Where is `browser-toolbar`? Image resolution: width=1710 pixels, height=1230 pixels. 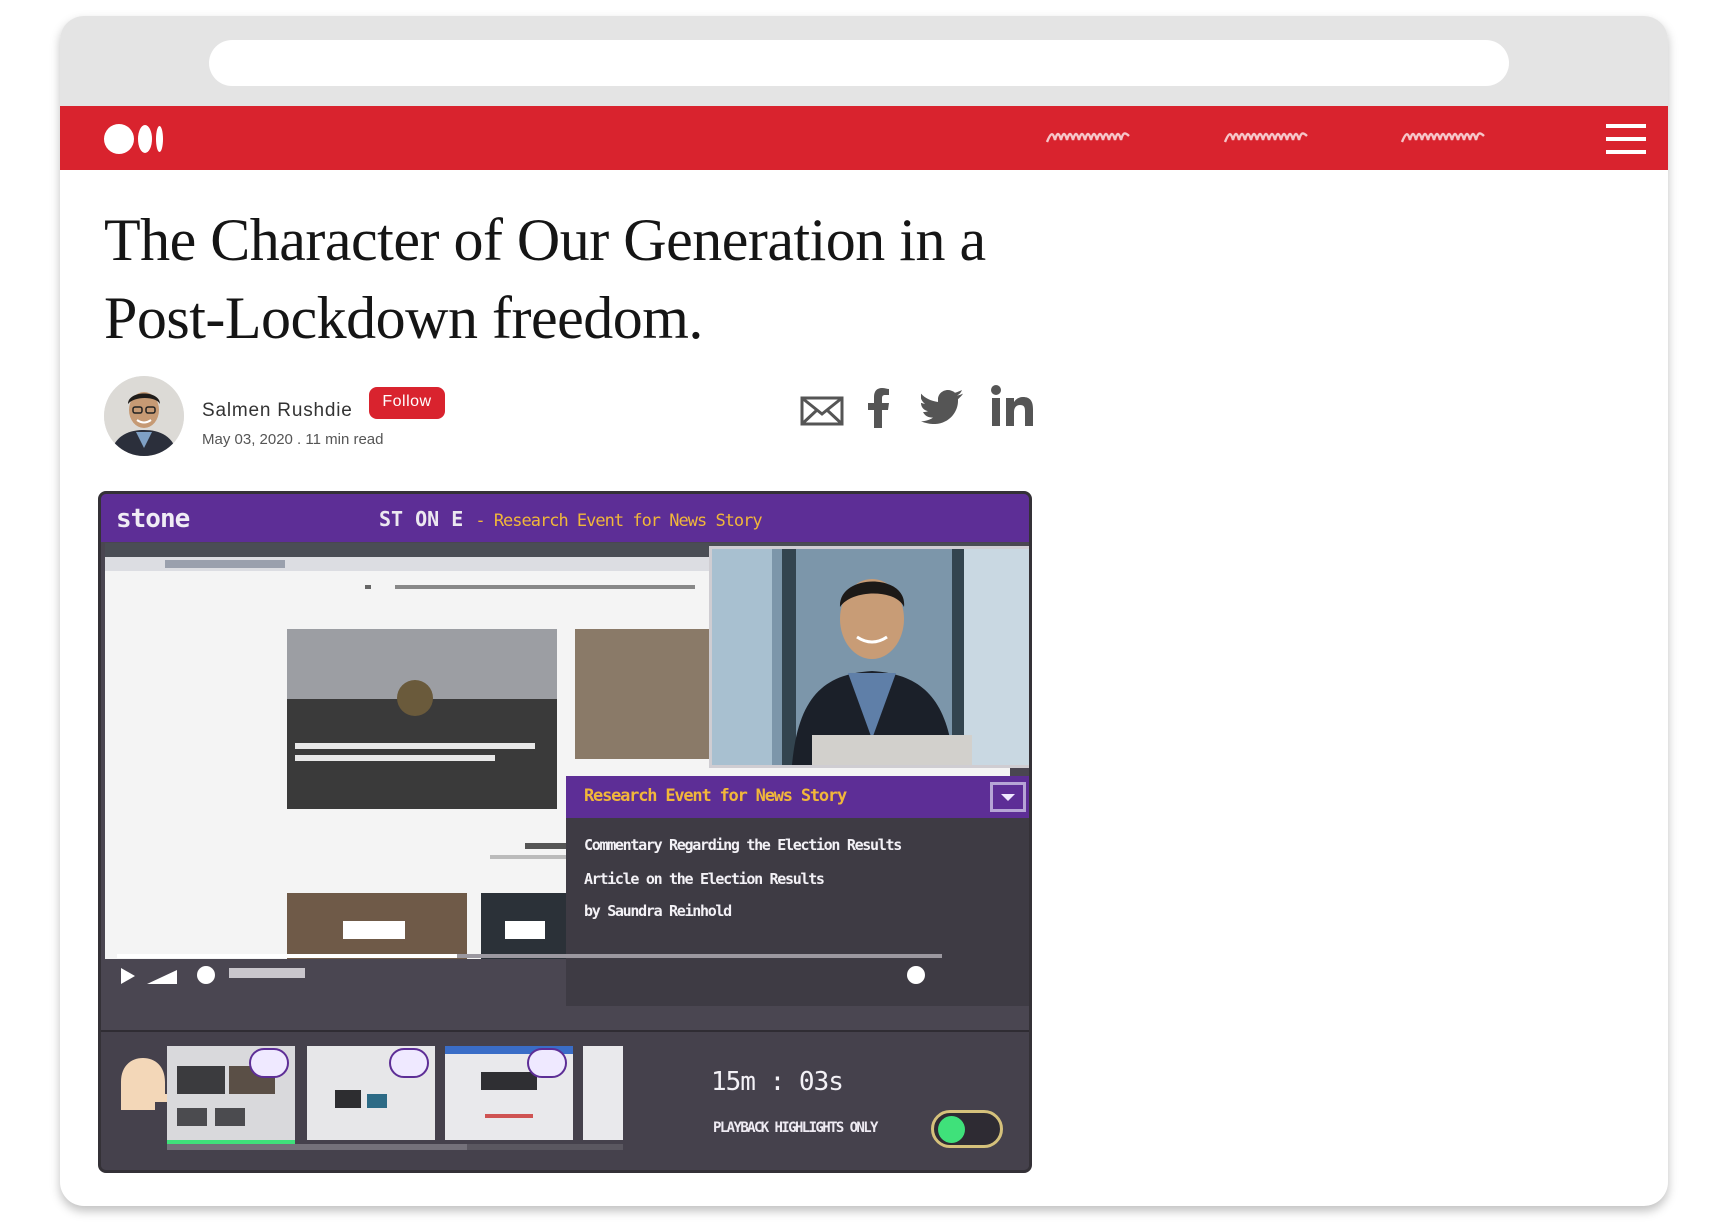 browser-toolbar is located at coordinates (864, 61).